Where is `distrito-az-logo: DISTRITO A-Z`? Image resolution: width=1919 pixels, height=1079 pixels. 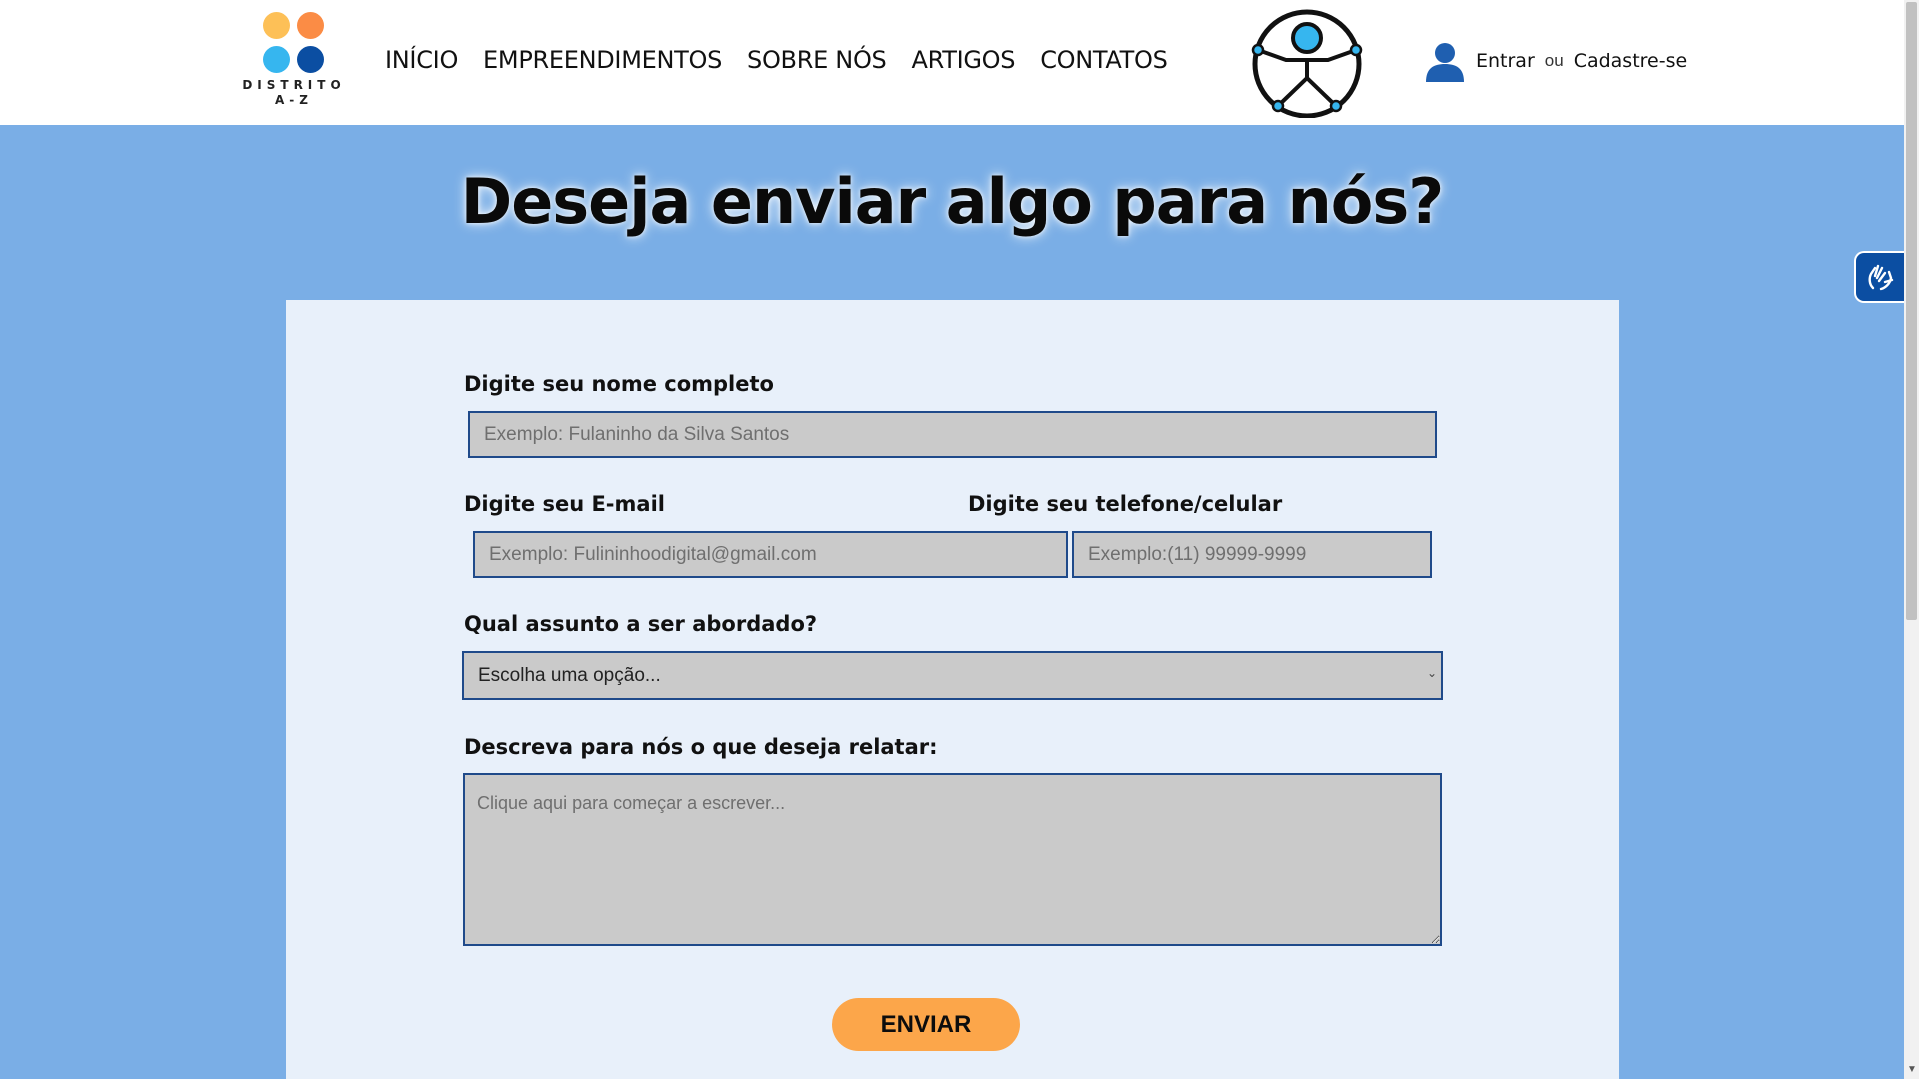 distrito-az-logo: DISTRITO A-Z is located at coordinates (294, 60).